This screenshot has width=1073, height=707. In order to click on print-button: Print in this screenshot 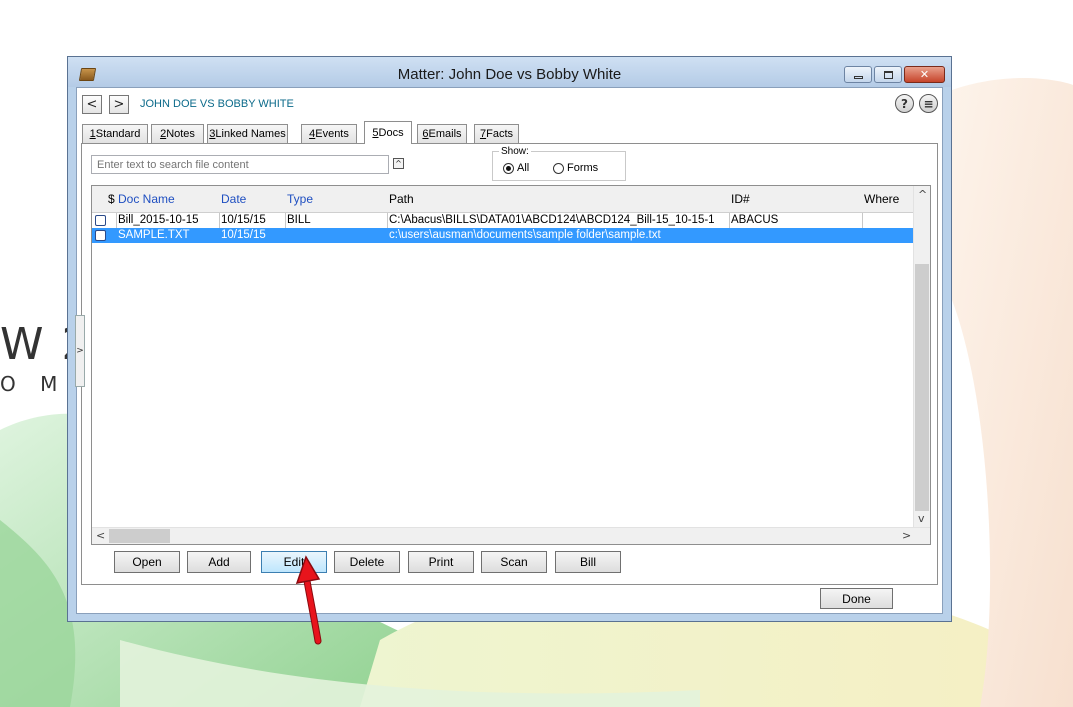, I will do `click(441, 562)`.